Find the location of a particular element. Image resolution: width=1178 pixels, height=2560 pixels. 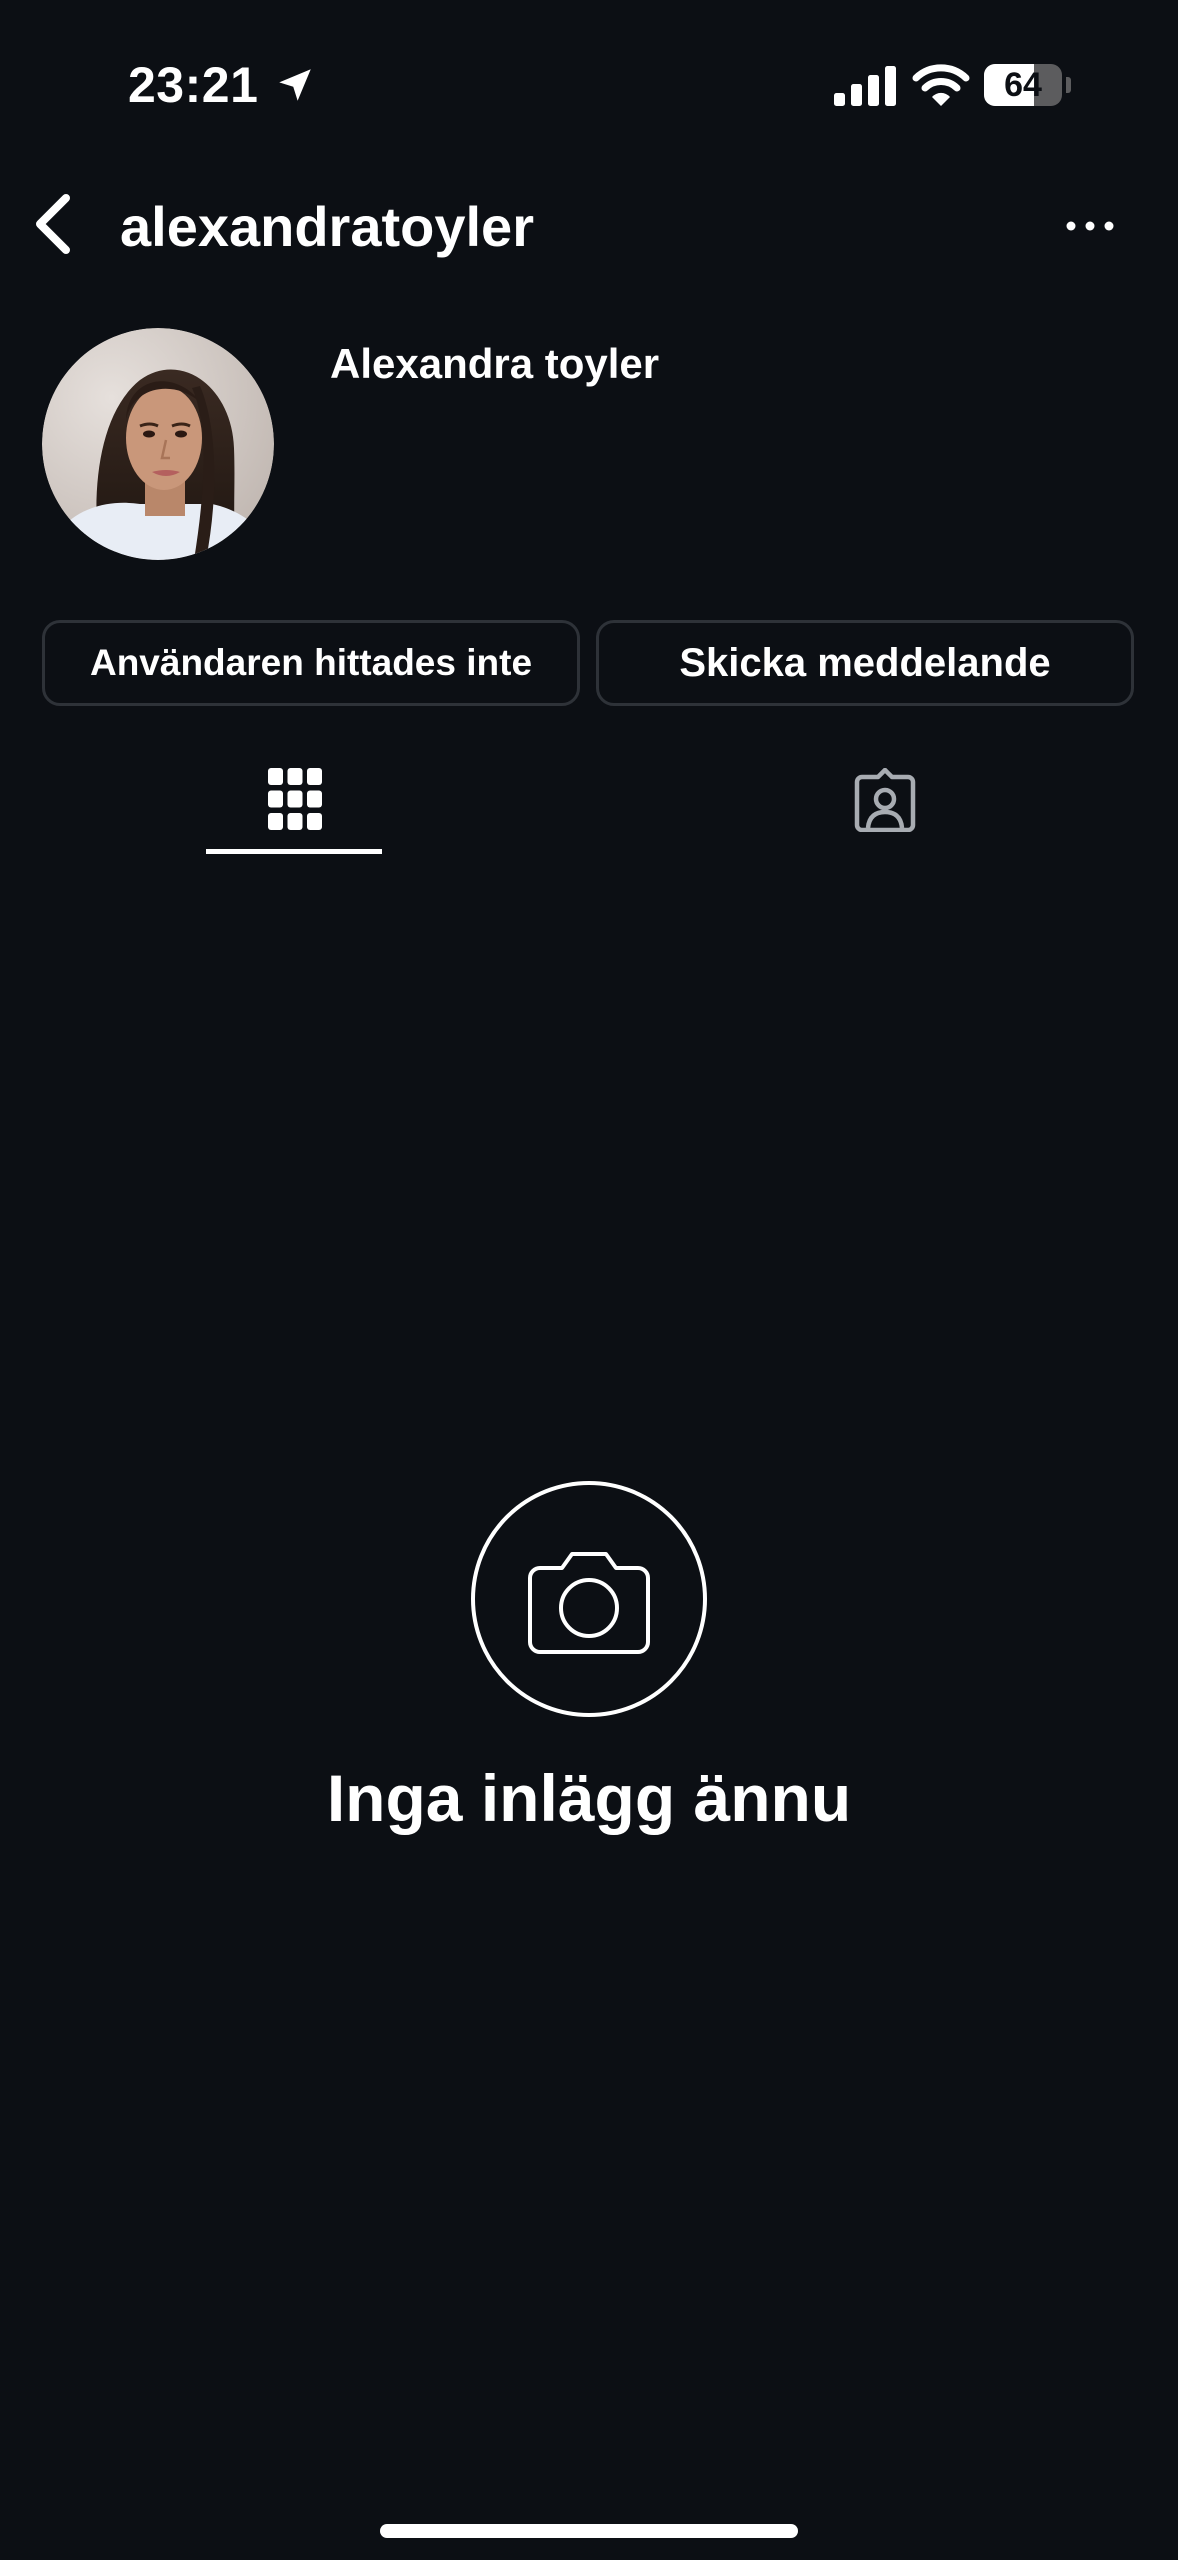

location-arrow-icon is located at coordinates (295, 85).